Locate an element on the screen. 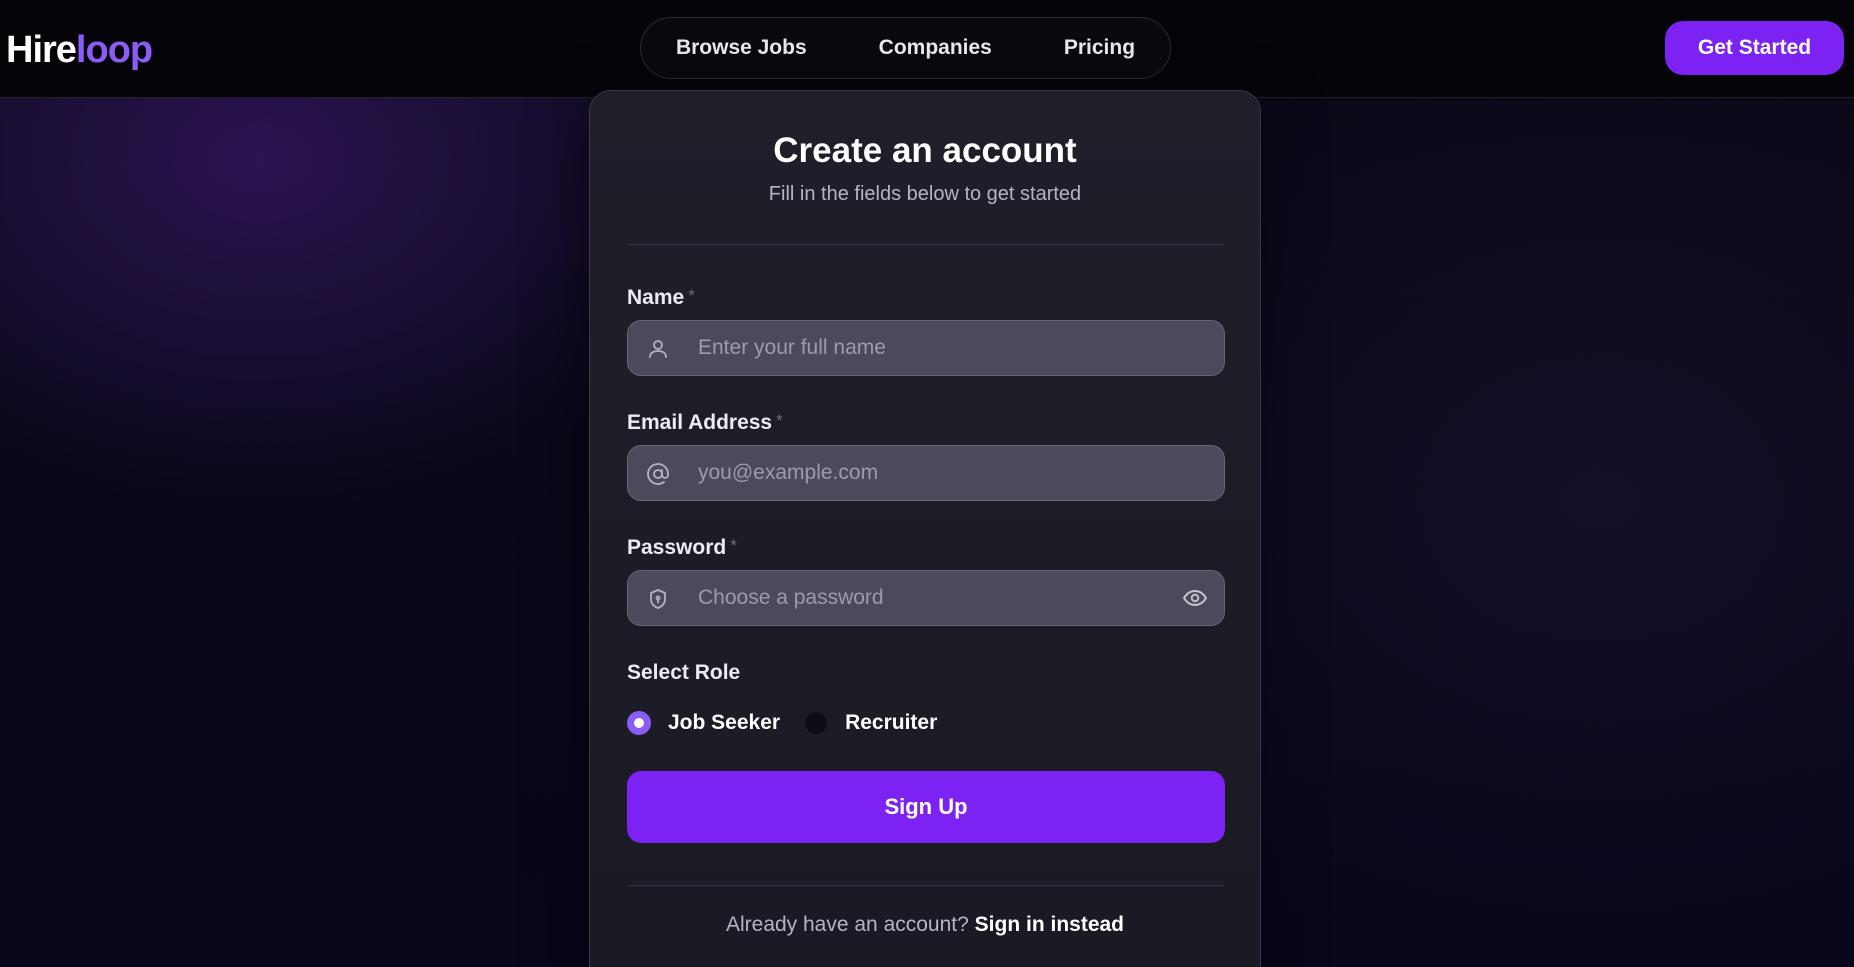 The image size is (1854, 967). radio-recruiter is located at coordinates (816, 723).